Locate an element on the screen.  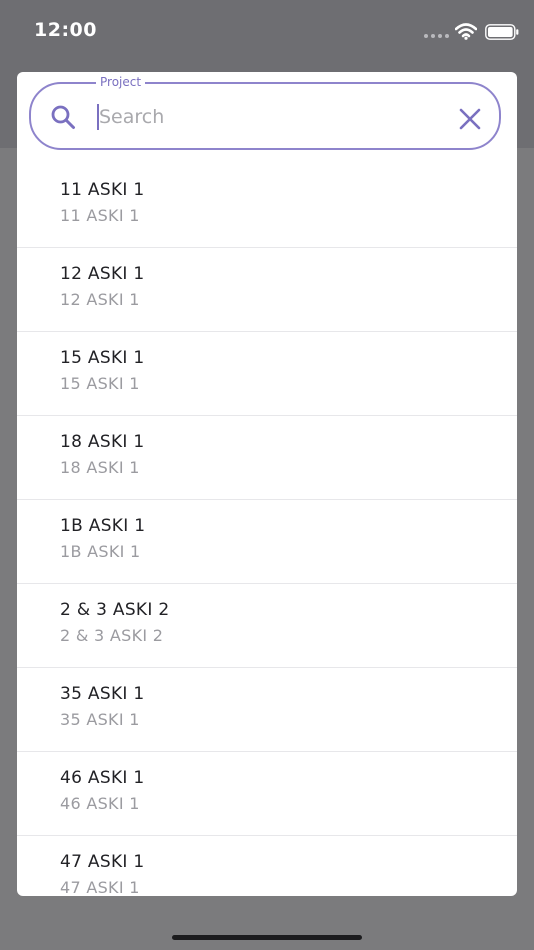
item-title: 47 ASKI 1 is located at coordinates (102, 862).